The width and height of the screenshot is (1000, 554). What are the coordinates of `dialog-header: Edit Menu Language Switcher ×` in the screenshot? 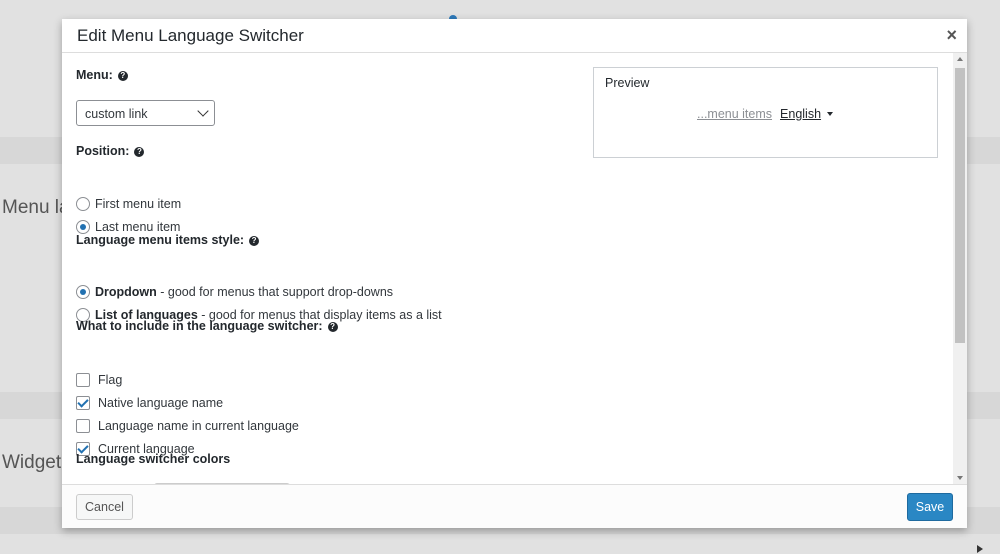 It's located at (514, 36).